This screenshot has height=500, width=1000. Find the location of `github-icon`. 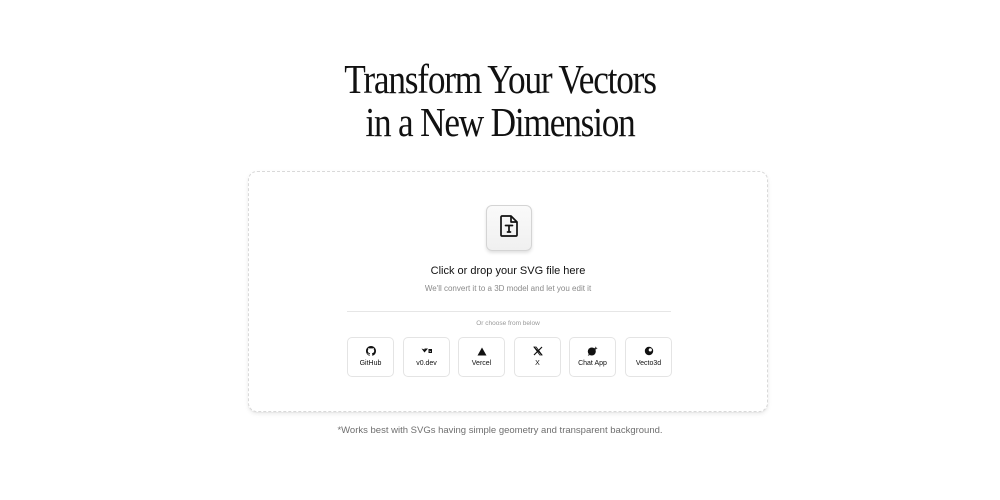

github-icon is located at coordinates (370, 351).